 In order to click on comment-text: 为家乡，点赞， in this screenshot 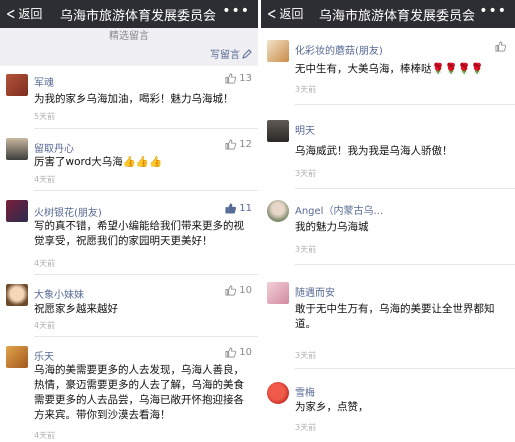, I will do `click(332, 407)`.